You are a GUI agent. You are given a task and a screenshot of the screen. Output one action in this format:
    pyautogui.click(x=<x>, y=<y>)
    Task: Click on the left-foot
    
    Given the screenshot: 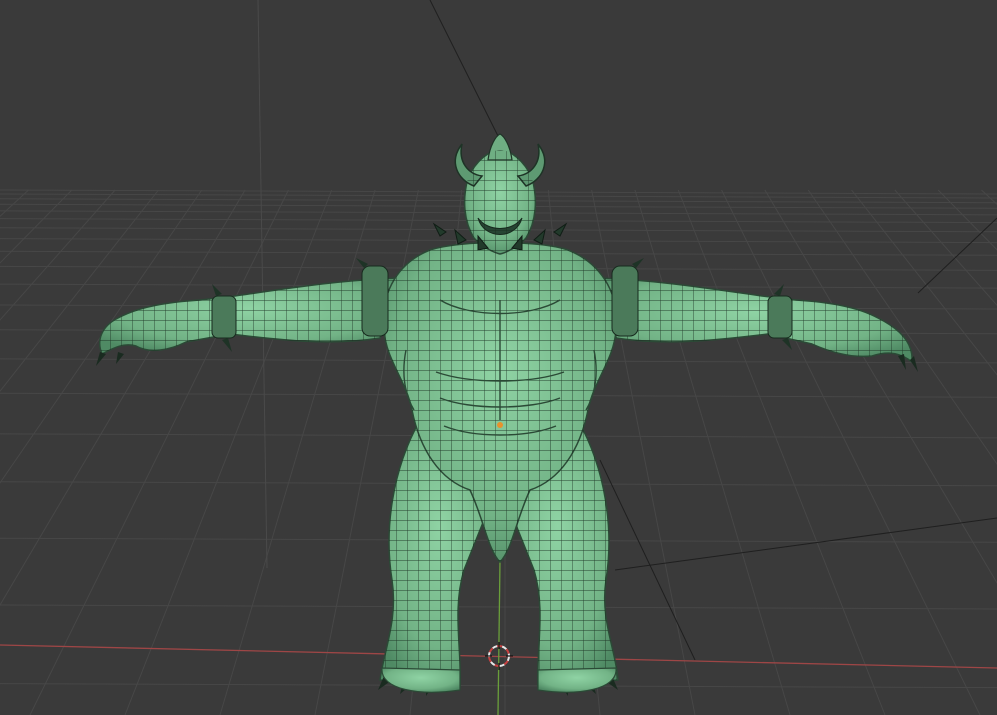 What is the action you would take?
    pyautogui.click(x=421, y=680)
    